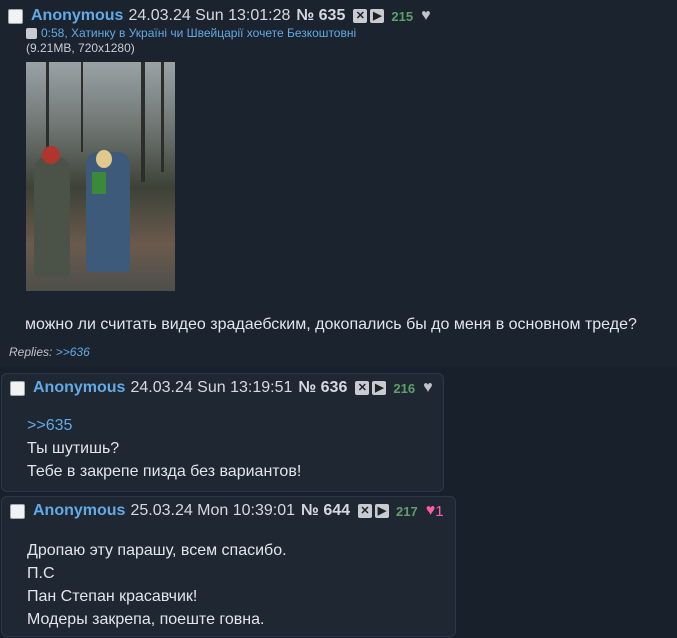 The width and height of the screenshot is (677, 638). I want to click on post-date: 25.03.24 Mon 10:39:01, so click(213, 510).